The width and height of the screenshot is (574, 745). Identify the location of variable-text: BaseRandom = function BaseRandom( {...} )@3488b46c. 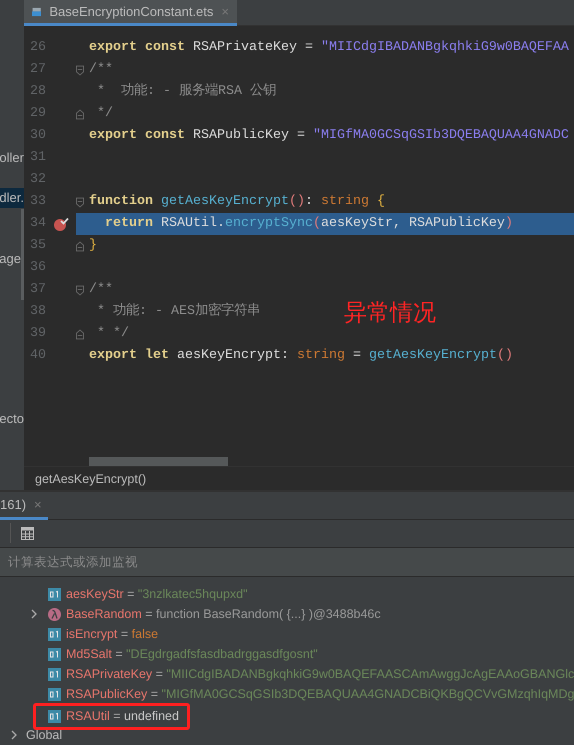
(223, 614).